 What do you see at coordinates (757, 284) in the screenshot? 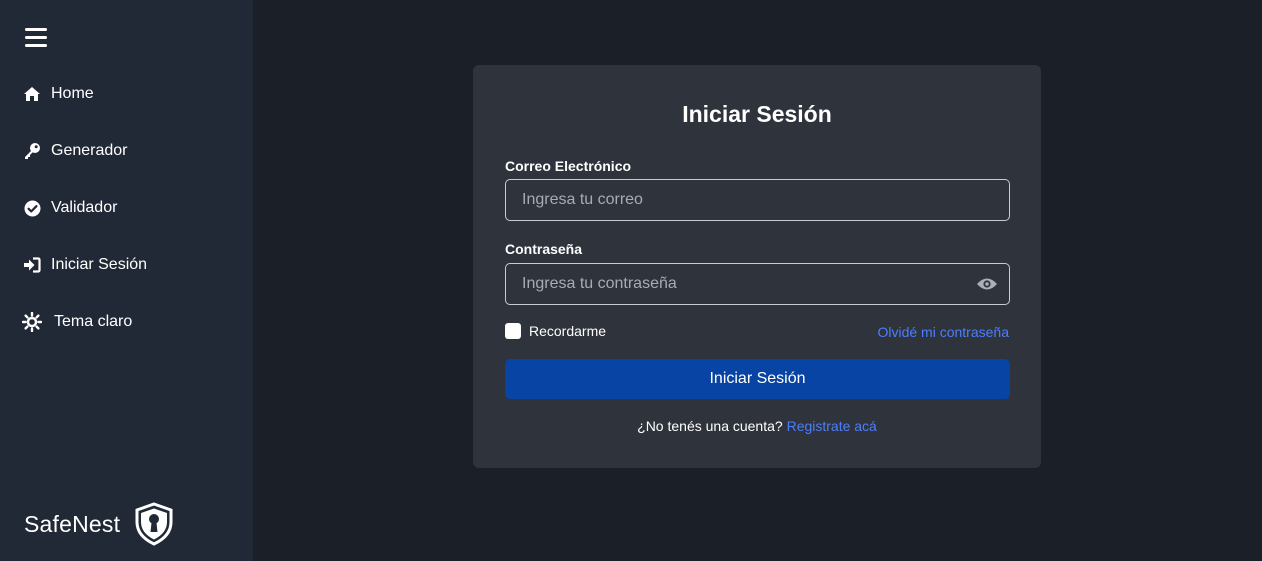
I see `password-field` at bounding box center [757, 284].